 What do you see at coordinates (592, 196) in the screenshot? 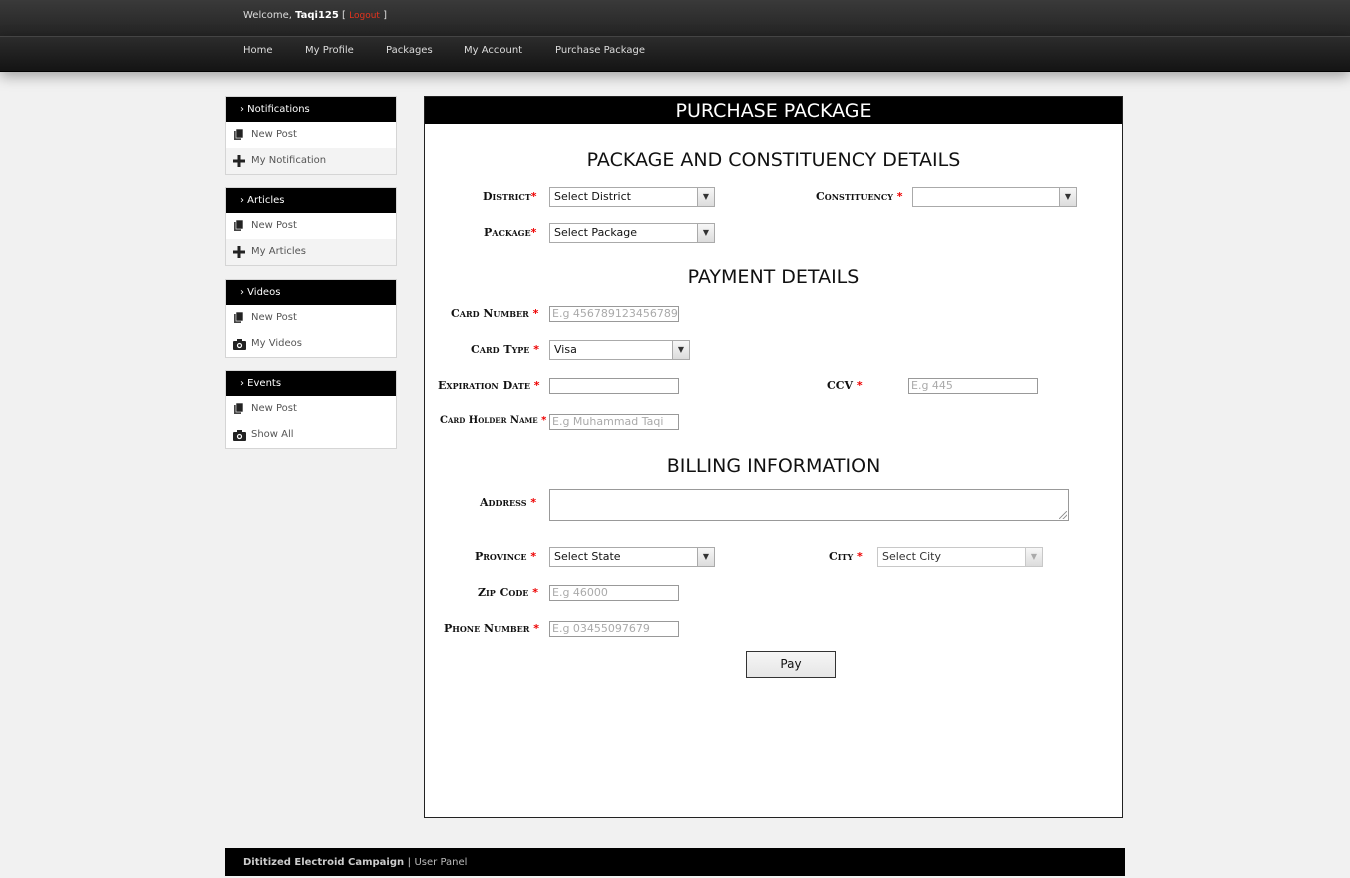
I see `district-select-value: Select District` at bounding box center [592, 196].